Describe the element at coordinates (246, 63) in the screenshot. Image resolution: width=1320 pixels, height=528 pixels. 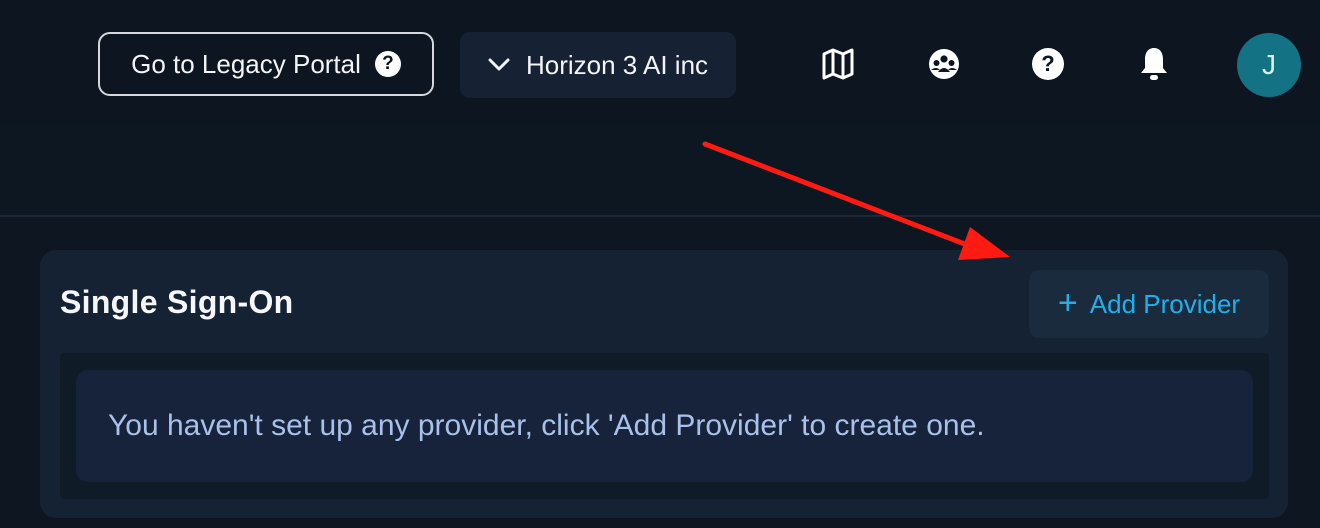
I see `legacy-portal-label: Go to Legacy Portal` at that location.